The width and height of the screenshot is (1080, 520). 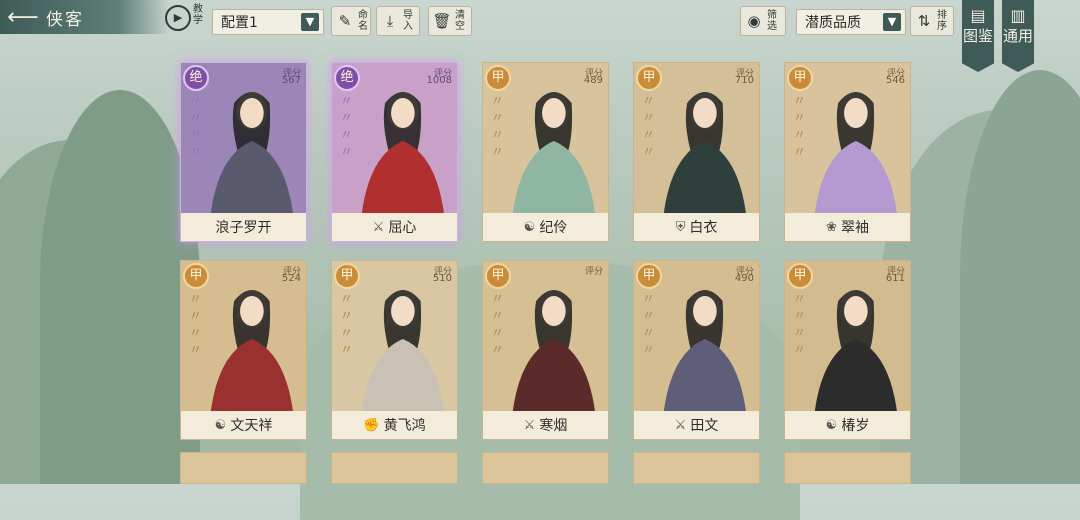 I want to click on clear-label: 清空, so click(x=460, y=21).